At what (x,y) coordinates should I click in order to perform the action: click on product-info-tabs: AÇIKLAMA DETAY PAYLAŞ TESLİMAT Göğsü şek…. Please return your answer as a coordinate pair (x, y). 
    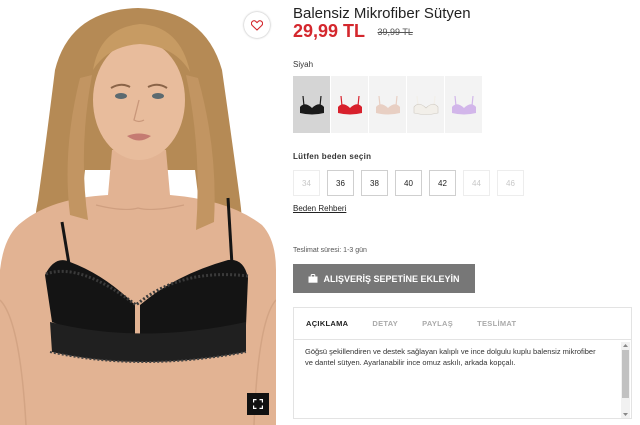
    Looking at the image, I should click on (462, 363).